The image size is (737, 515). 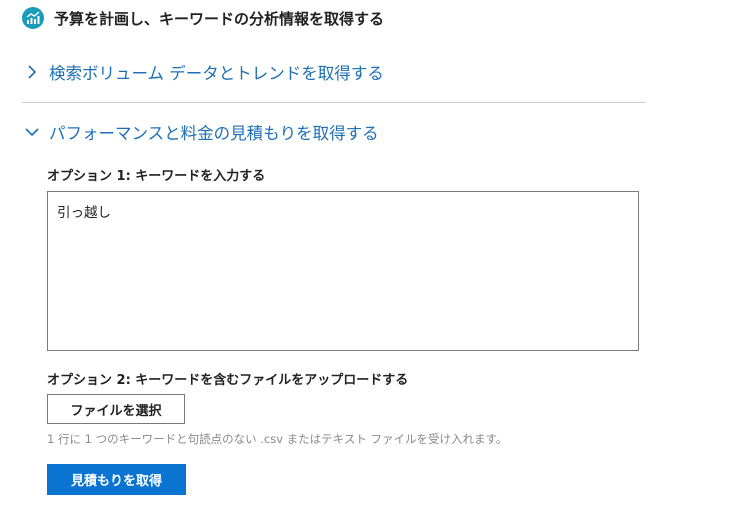 I want to click on choose-file-button: ファイルを選択, so click(x=116, y=409).